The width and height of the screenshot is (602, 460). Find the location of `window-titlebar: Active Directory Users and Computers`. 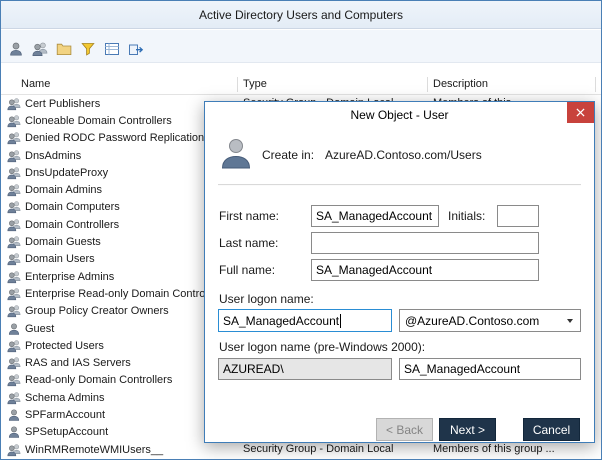

window-titlebar: Active Directory Users and Computers is located at coordinates (301, 15).